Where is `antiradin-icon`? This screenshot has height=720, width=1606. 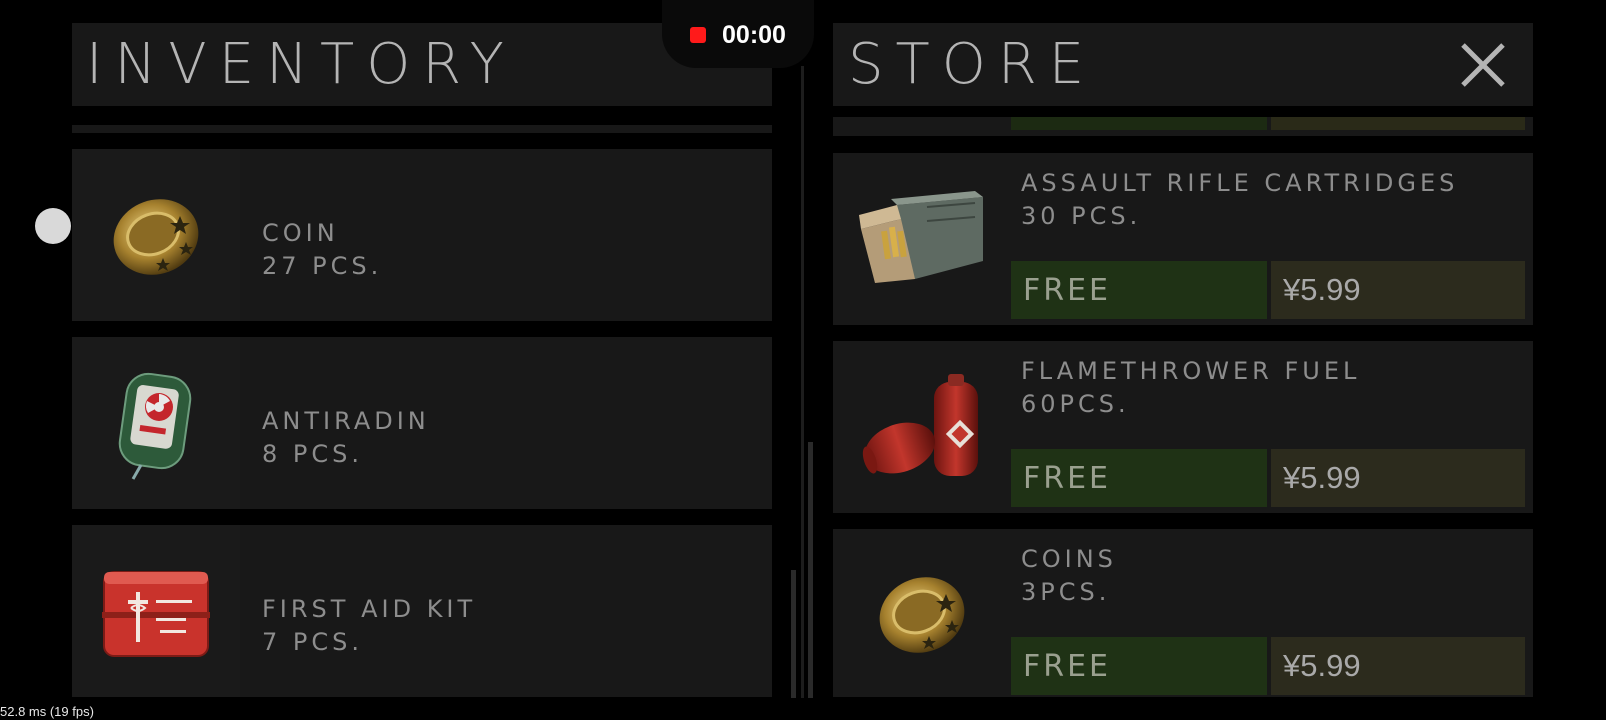 antiradin-icon is located at coordinates (155, 426).